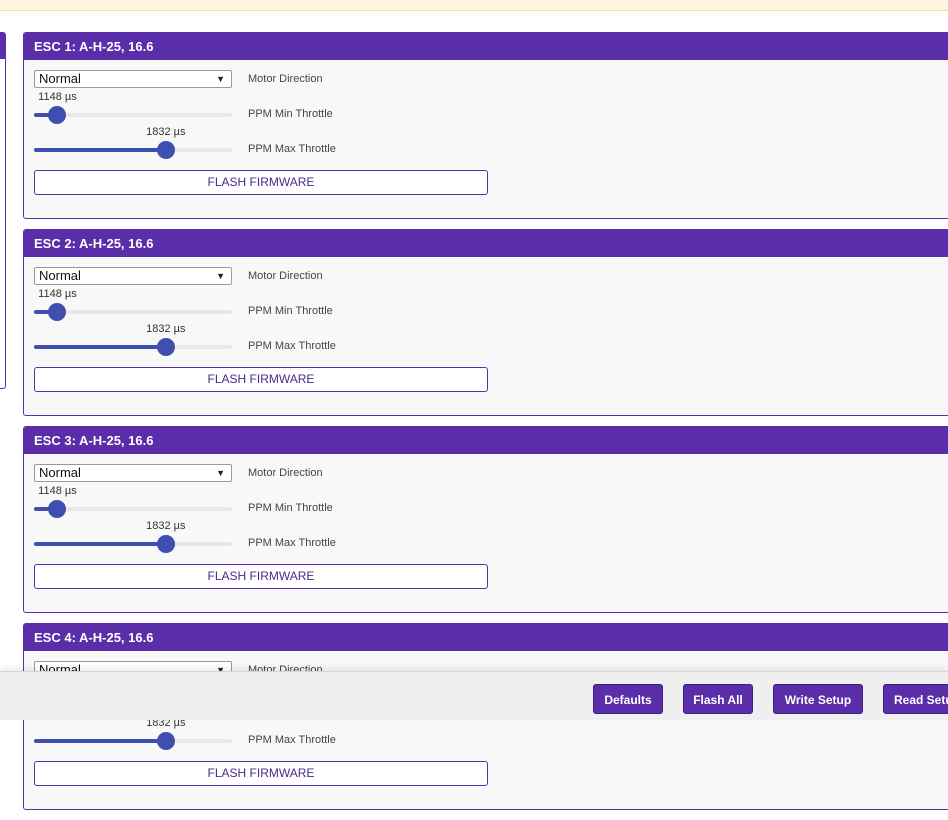  I want to click on left-sidebar-panel, so click(3, 210).